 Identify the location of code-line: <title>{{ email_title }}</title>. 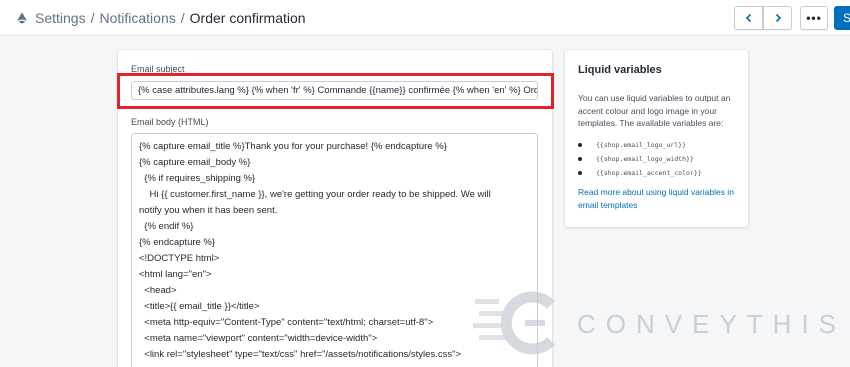
(199, 306).